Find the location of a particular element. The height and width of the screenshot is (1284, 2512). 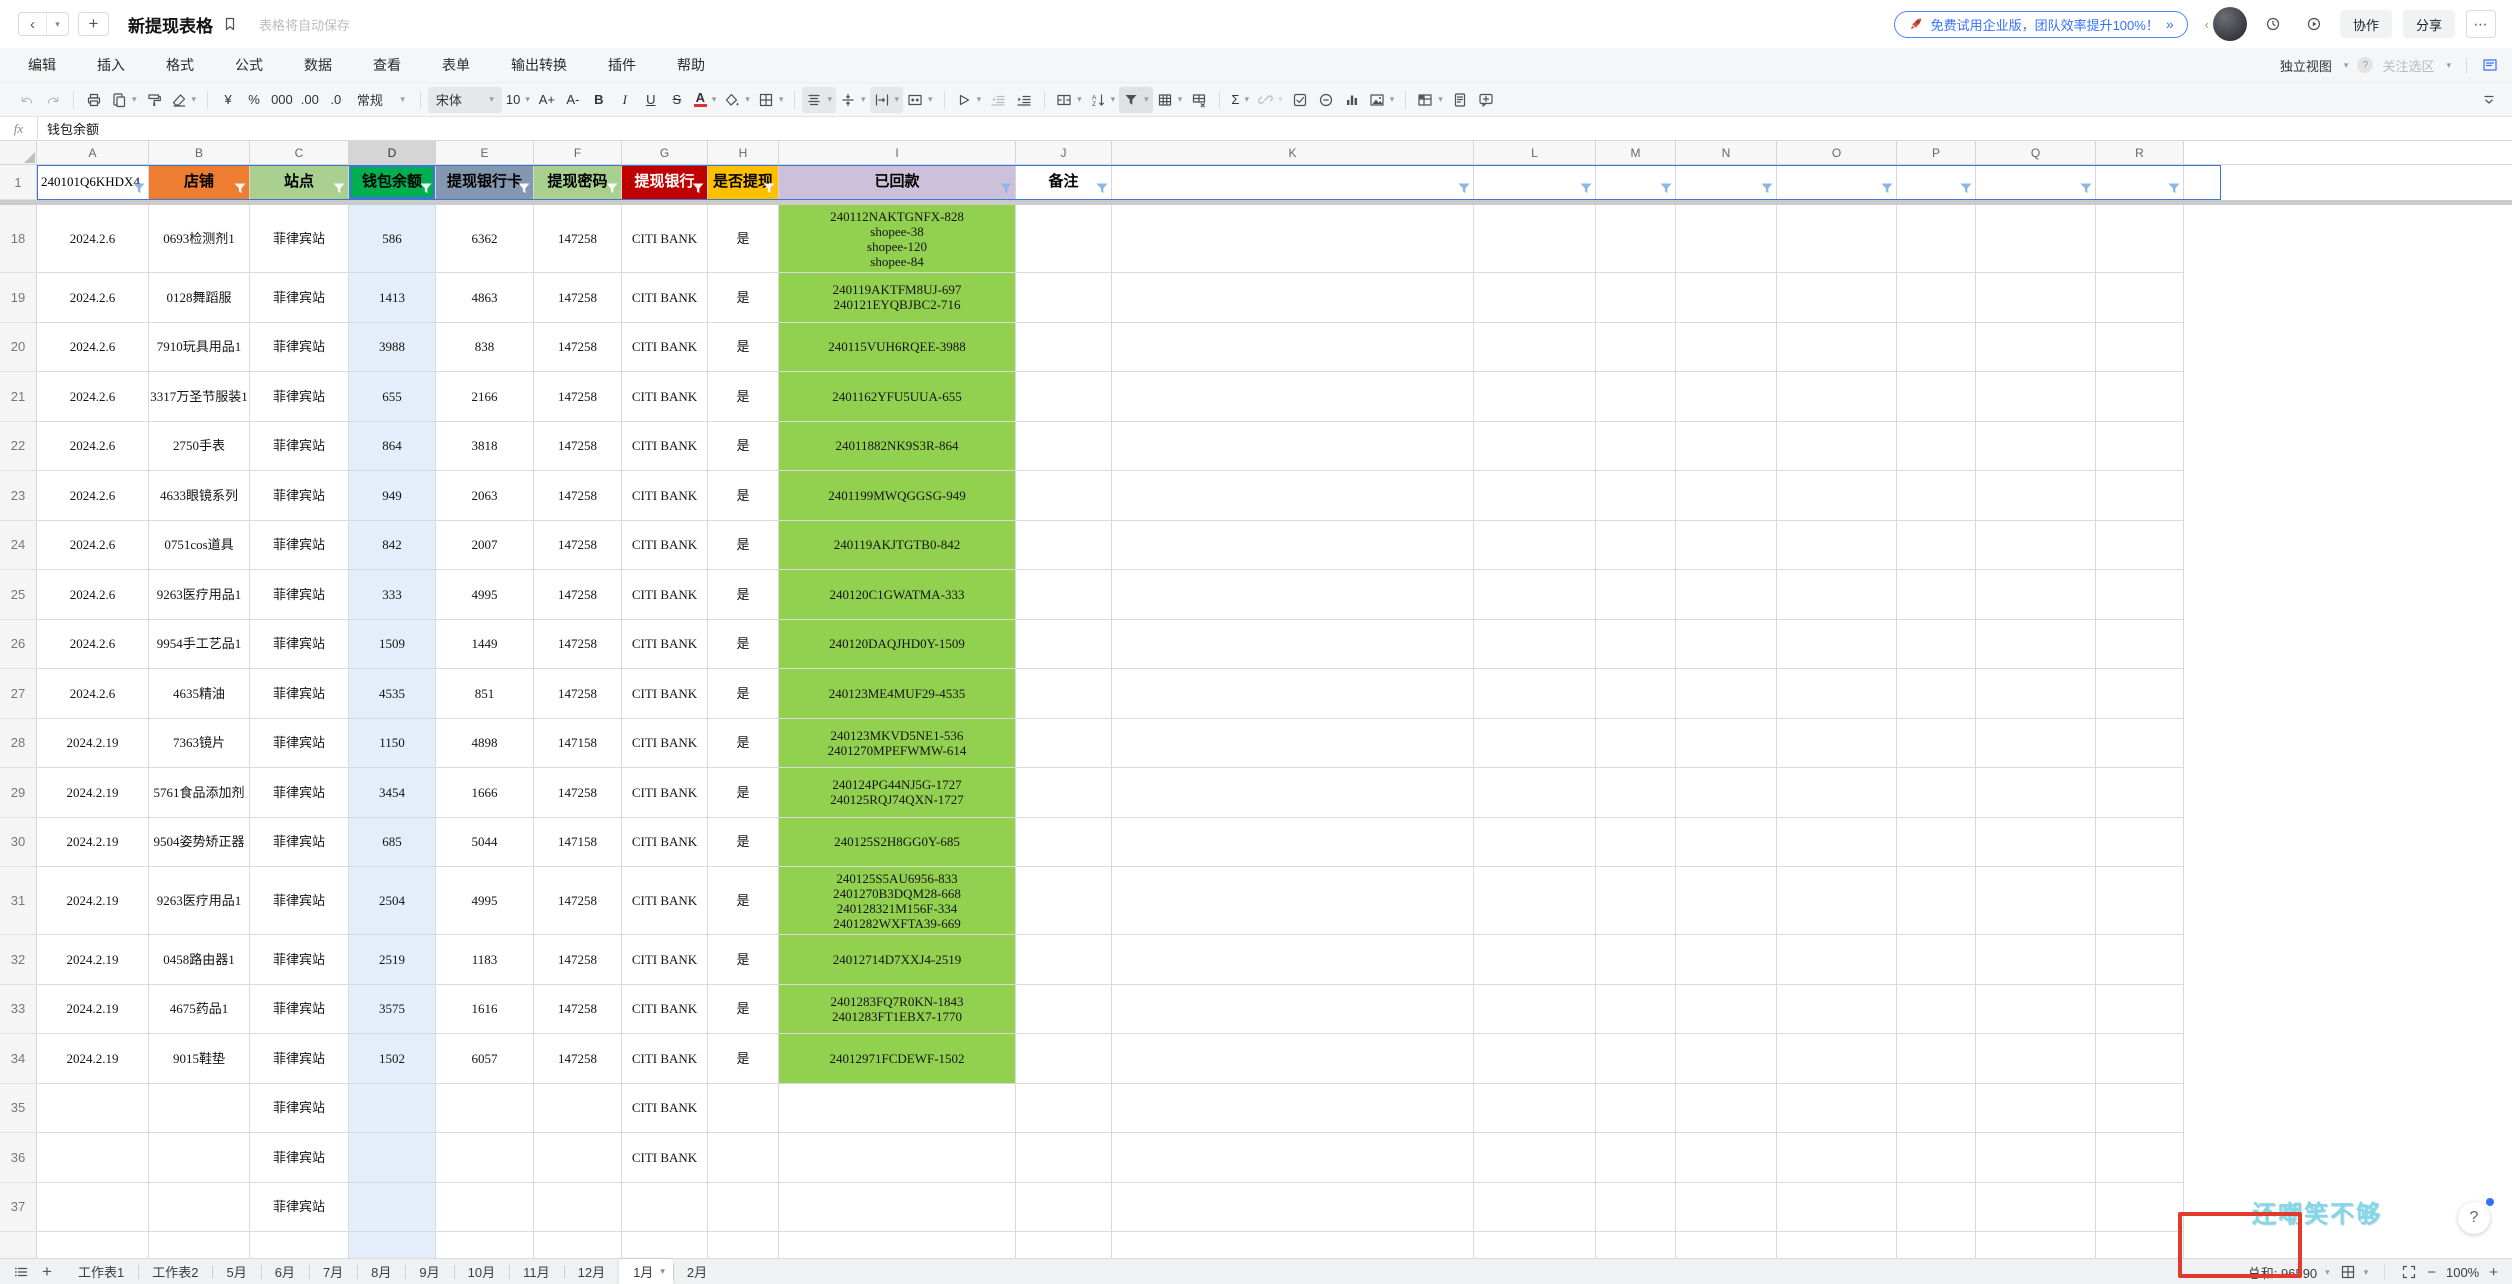

cell-F38 is located at coordinates (578, 1245).